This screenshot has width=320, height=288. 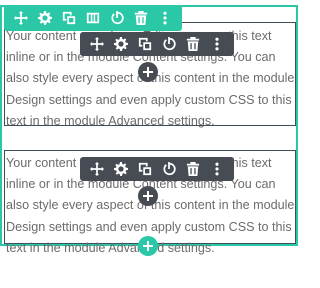 I want to click on row-toolbar, so click(x=93, y=18).